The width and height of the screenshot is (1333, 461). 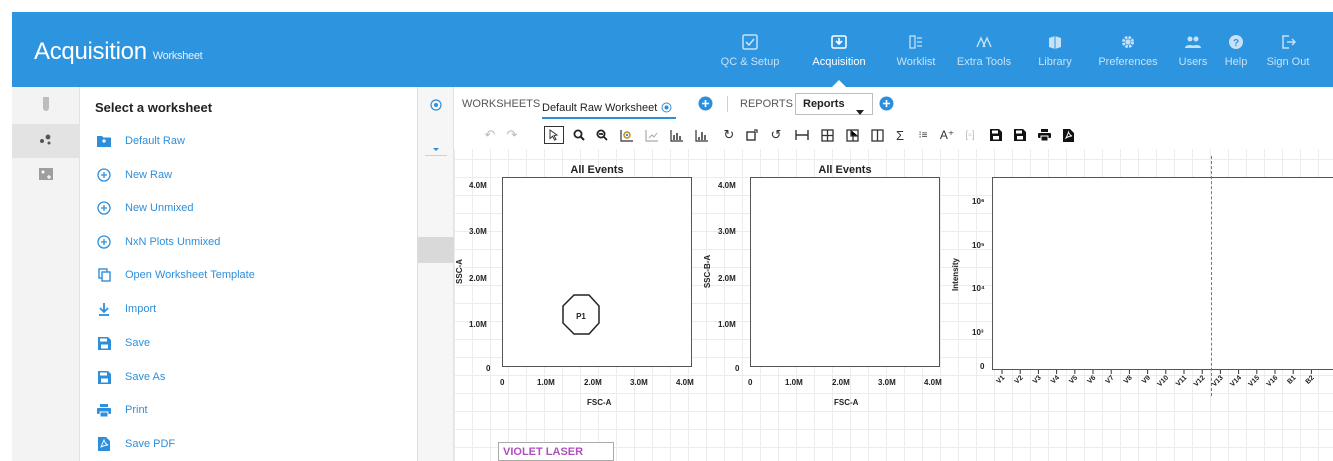 I want to click on polygon-gate-icon: ↻, so click(x=729, y=135).